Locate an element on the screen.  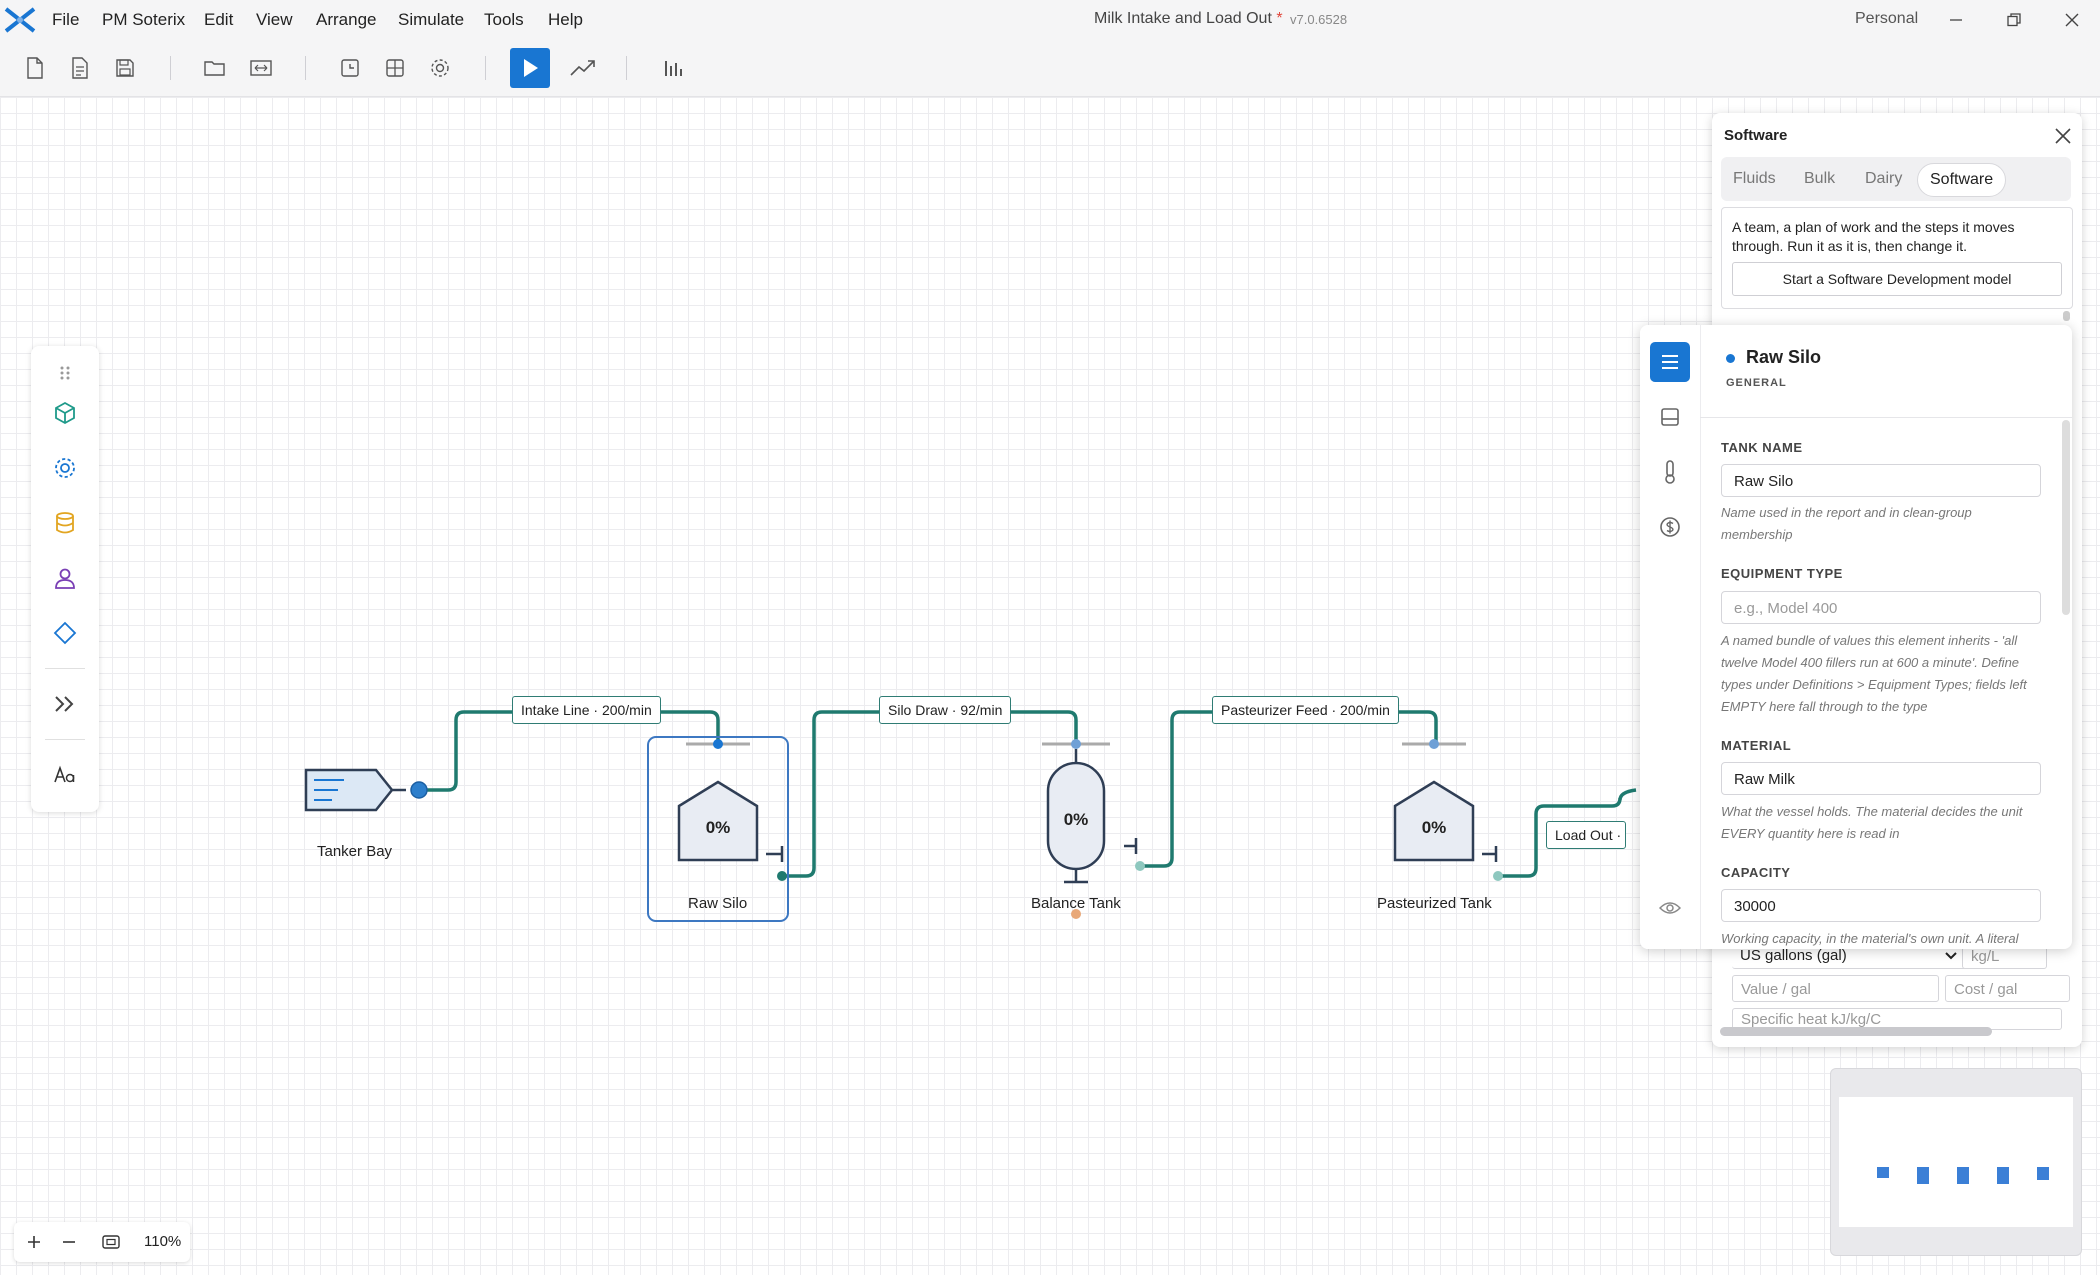
zoom-controls: 110% is located at coordinates (102, 1242).